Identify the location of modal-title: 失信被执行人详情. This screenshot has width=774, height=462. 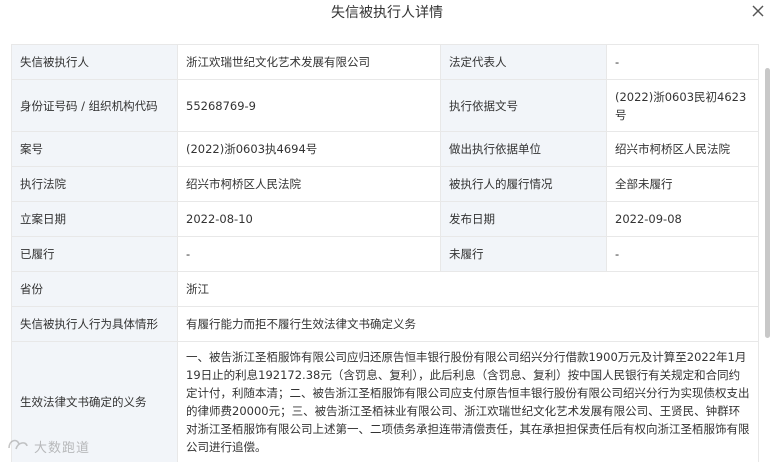
(387, 13).